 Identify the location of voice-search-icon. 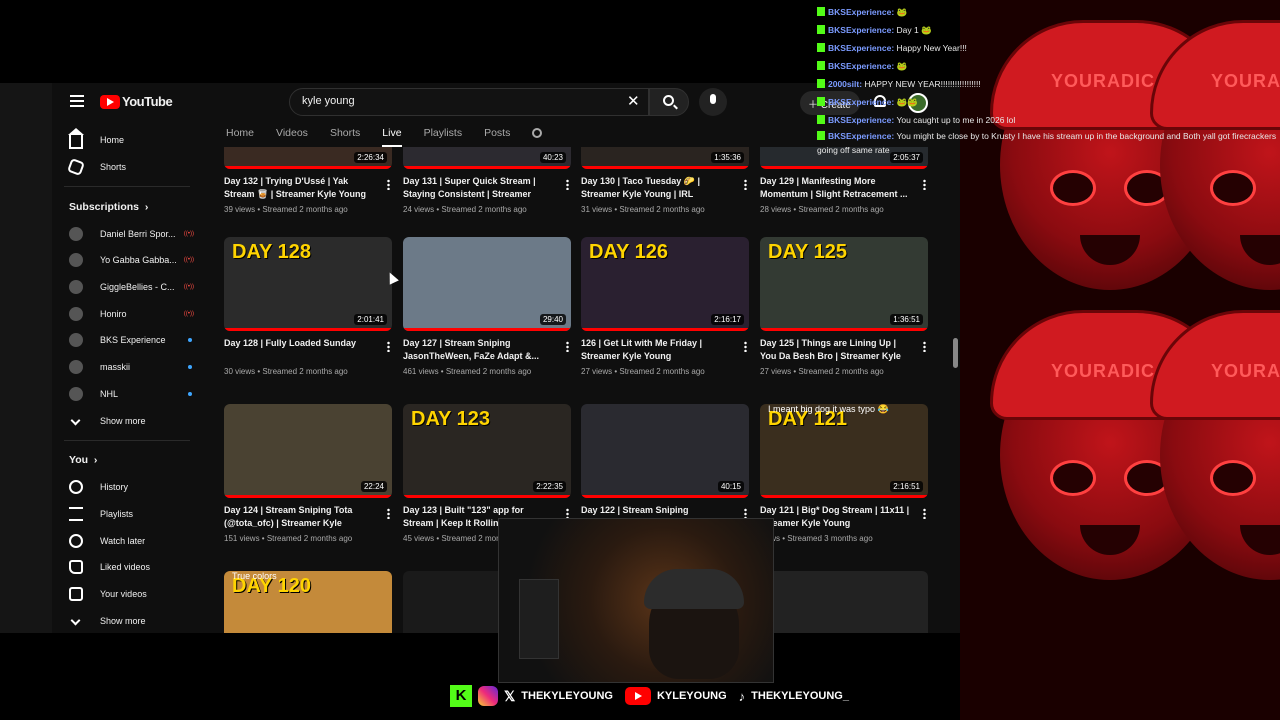
(713, 102).